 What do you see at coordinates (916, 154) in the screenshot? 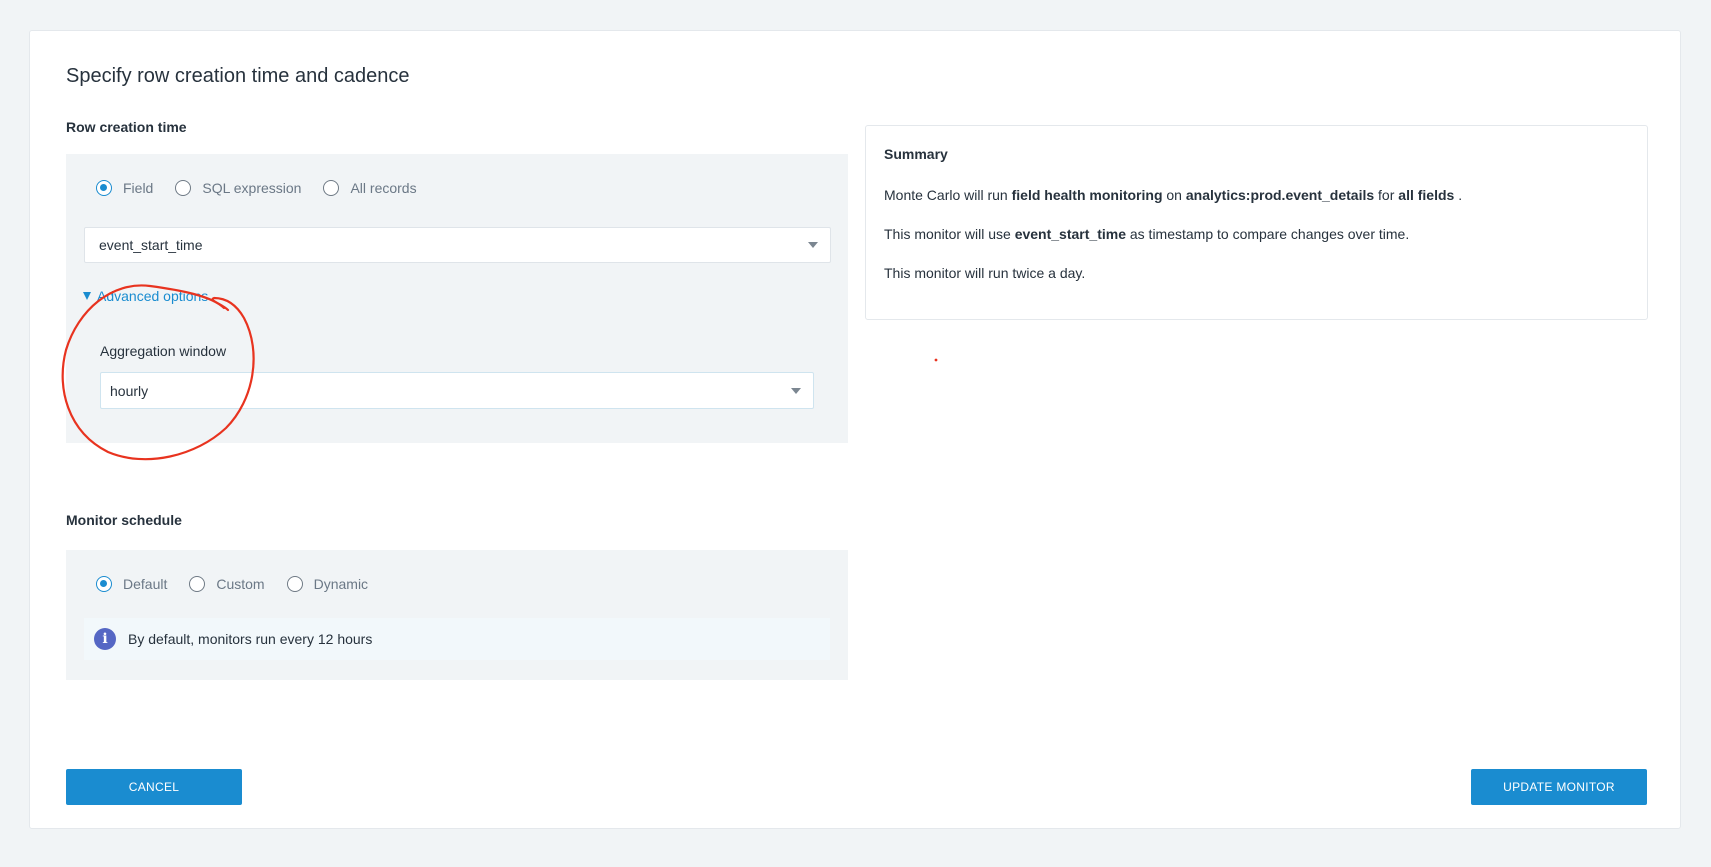
I see `summary-title: Summary` at bounding box center [916, 154].